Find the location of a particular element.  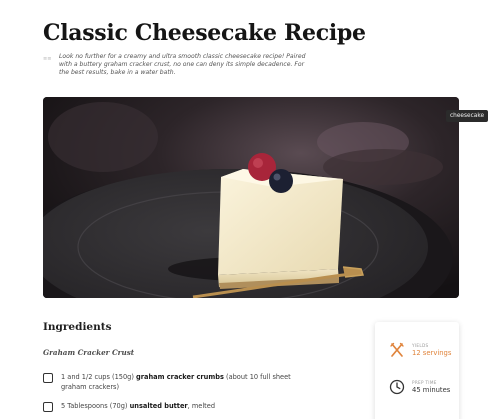

utensils-icon is located at coordinates (397, 349).